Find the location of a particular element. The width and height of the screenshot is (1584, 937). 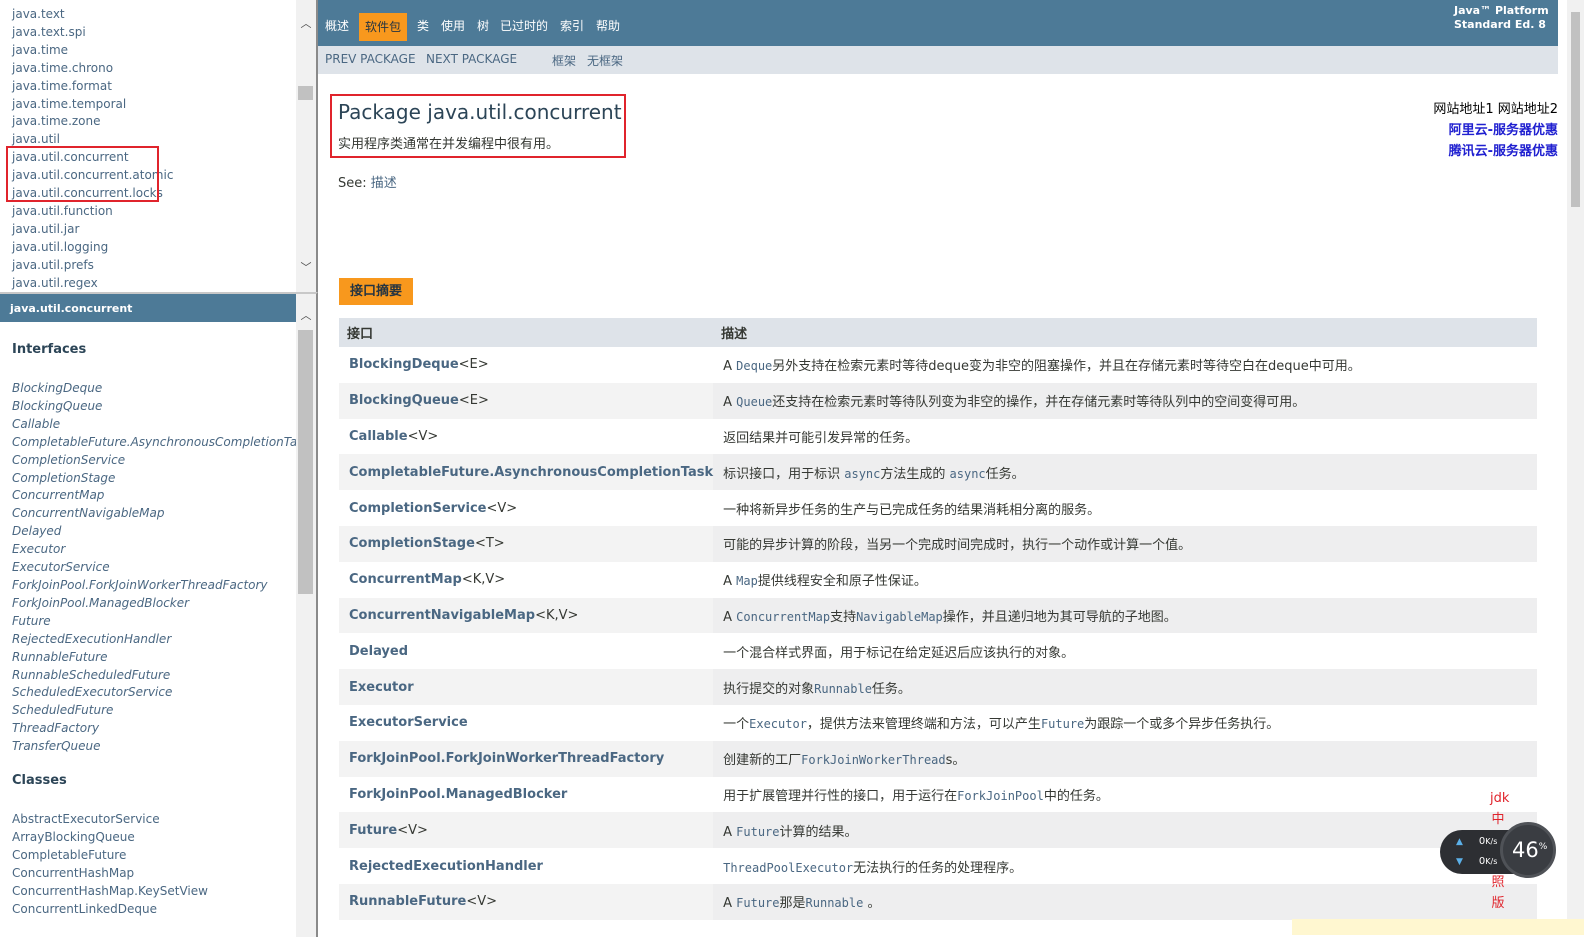

nav-package: 软件包 is located at coordinates (383, 27).